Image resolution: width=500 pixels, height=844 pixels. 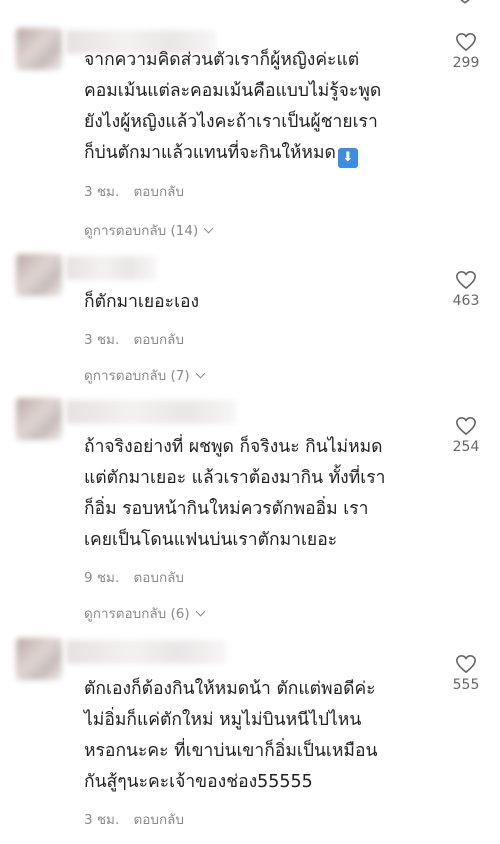 I want to click on view-replies-label: ดูการตอบกลับ (6), so click(x=137, y=614).